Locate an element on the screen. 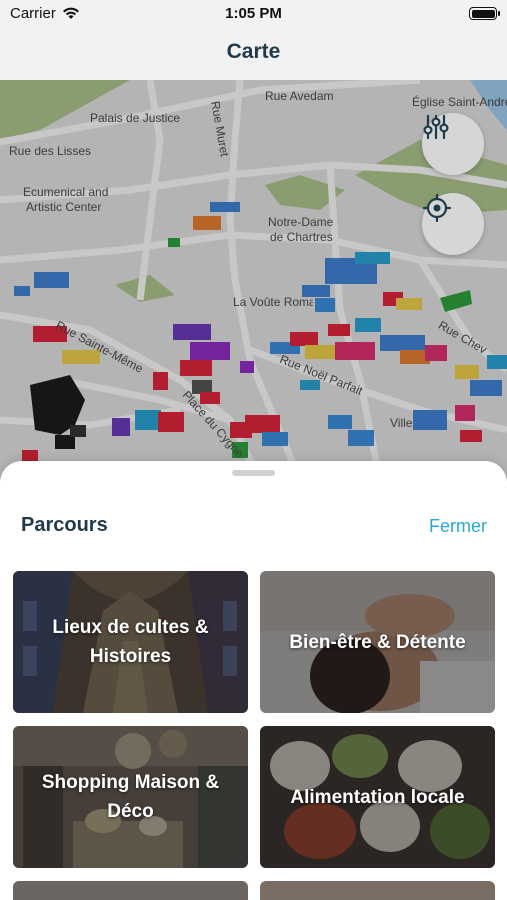  route-card-label: Alimentation locale is located at coordinates (377, 797).